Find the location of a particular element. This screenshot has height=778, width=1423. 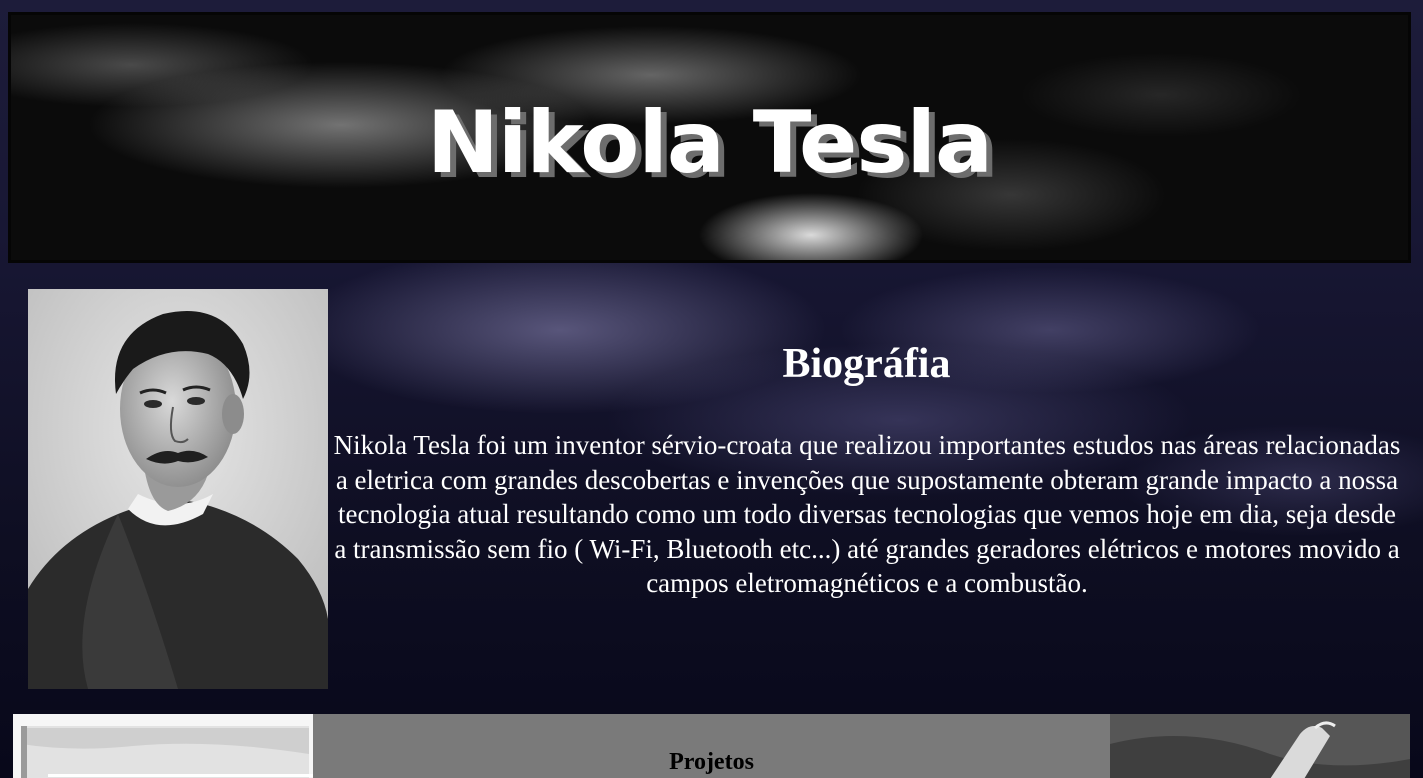

portrait-illustration is located at coordinates (178, 489).